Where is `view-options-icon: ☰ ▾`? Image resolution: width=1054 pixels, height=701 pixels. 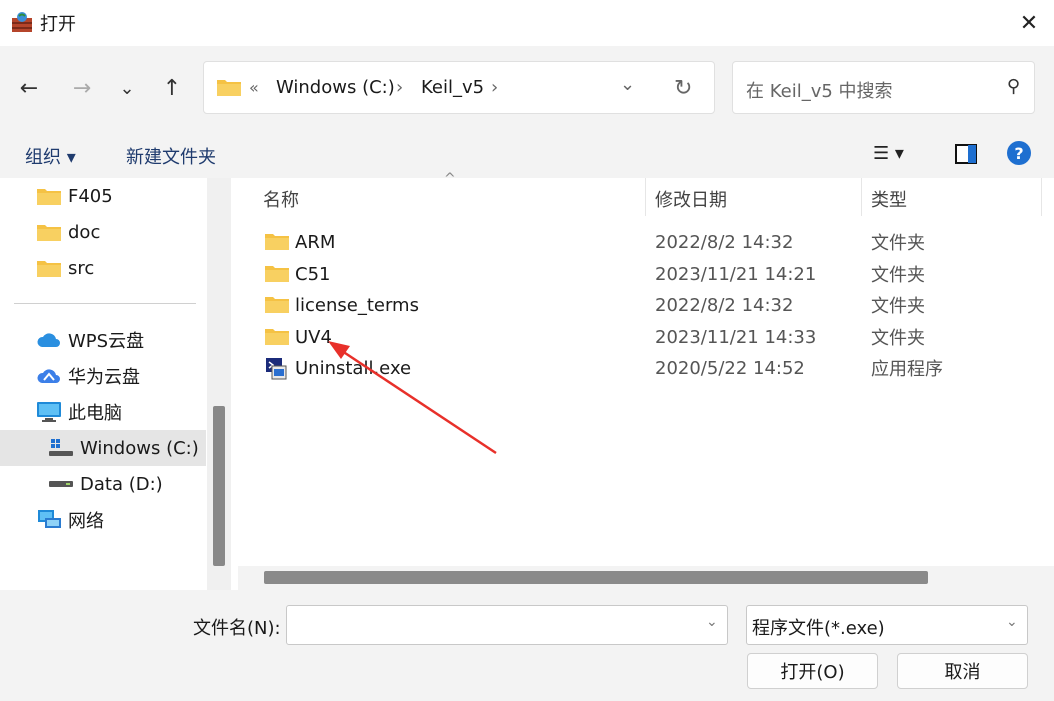 view-options-icon: ☰ ▾ is located at coordinates (888, 153).